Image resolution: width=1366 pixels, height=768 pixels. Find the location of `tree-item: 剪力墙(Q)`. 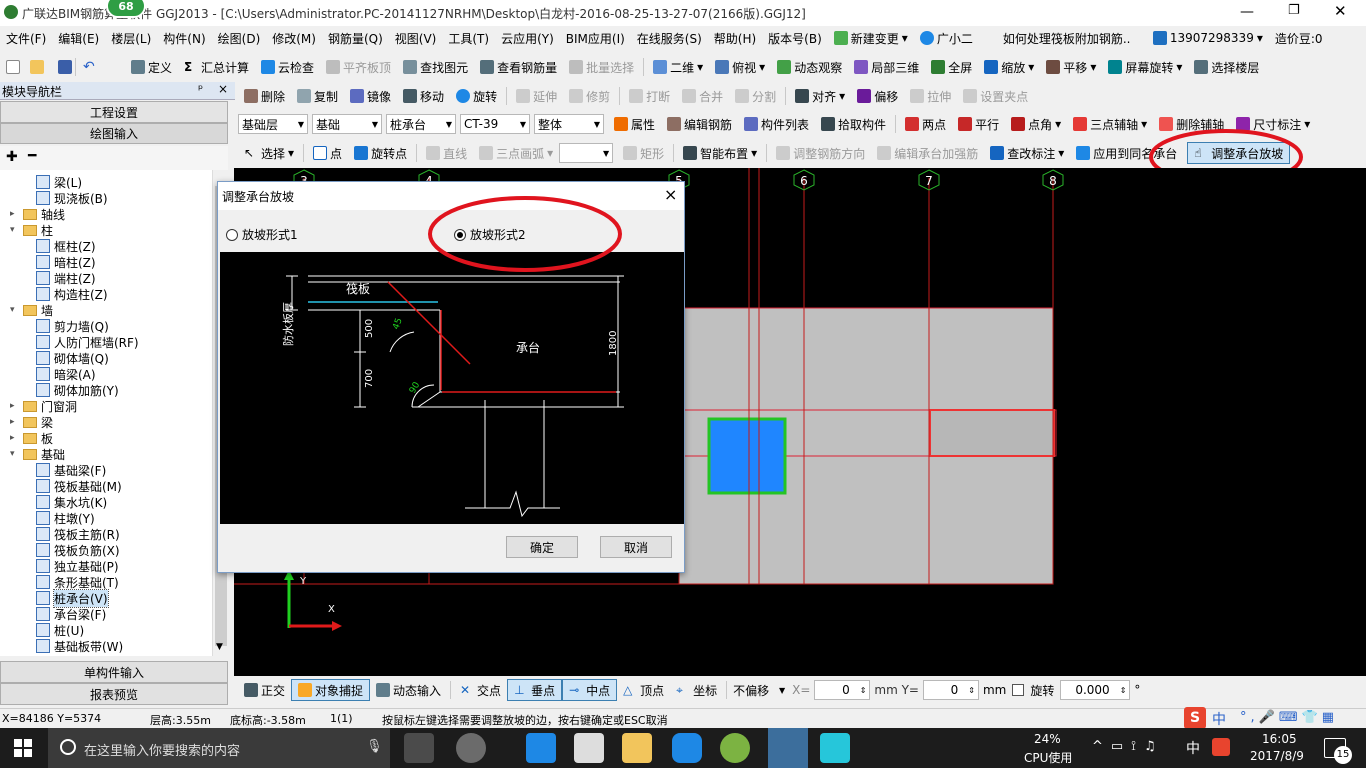

tree-item: 剪力墙(Q) is located at coordinates (72, 326).